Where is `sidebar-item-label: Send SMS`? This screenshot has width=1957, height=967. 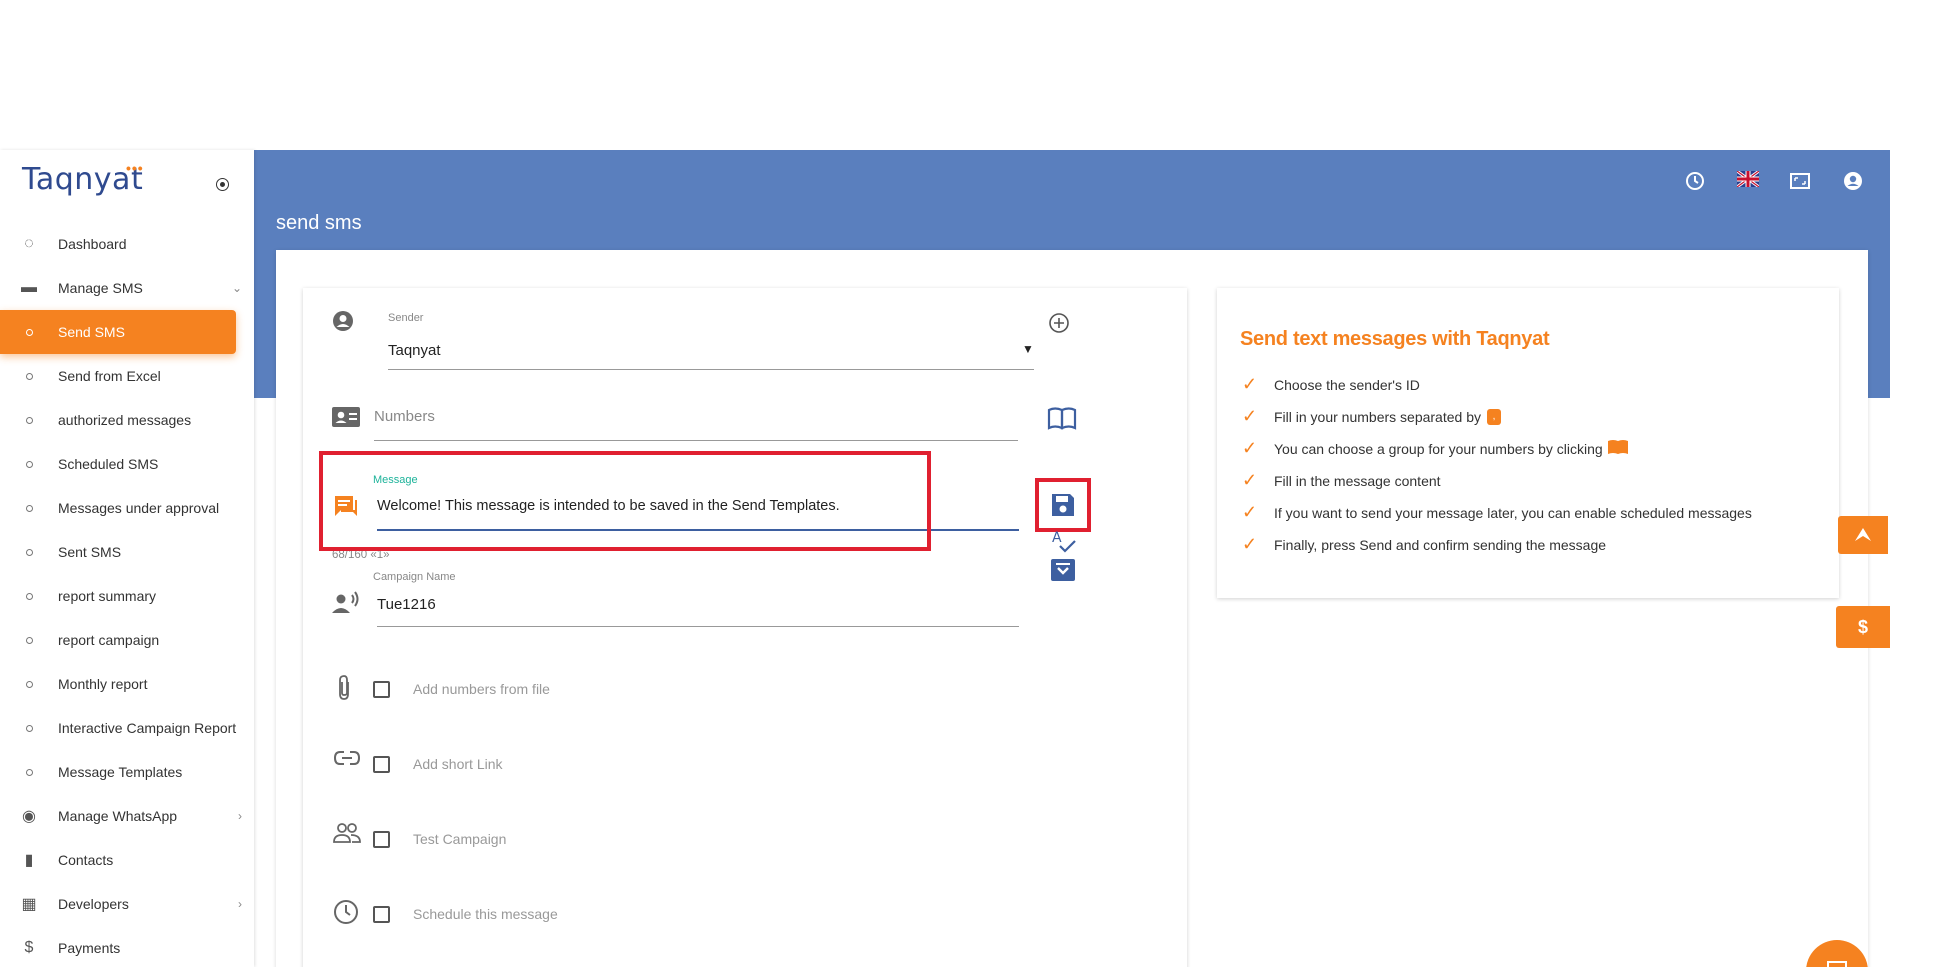 sidebar-item-label: Send SMS is located at coordinates (91, 332).